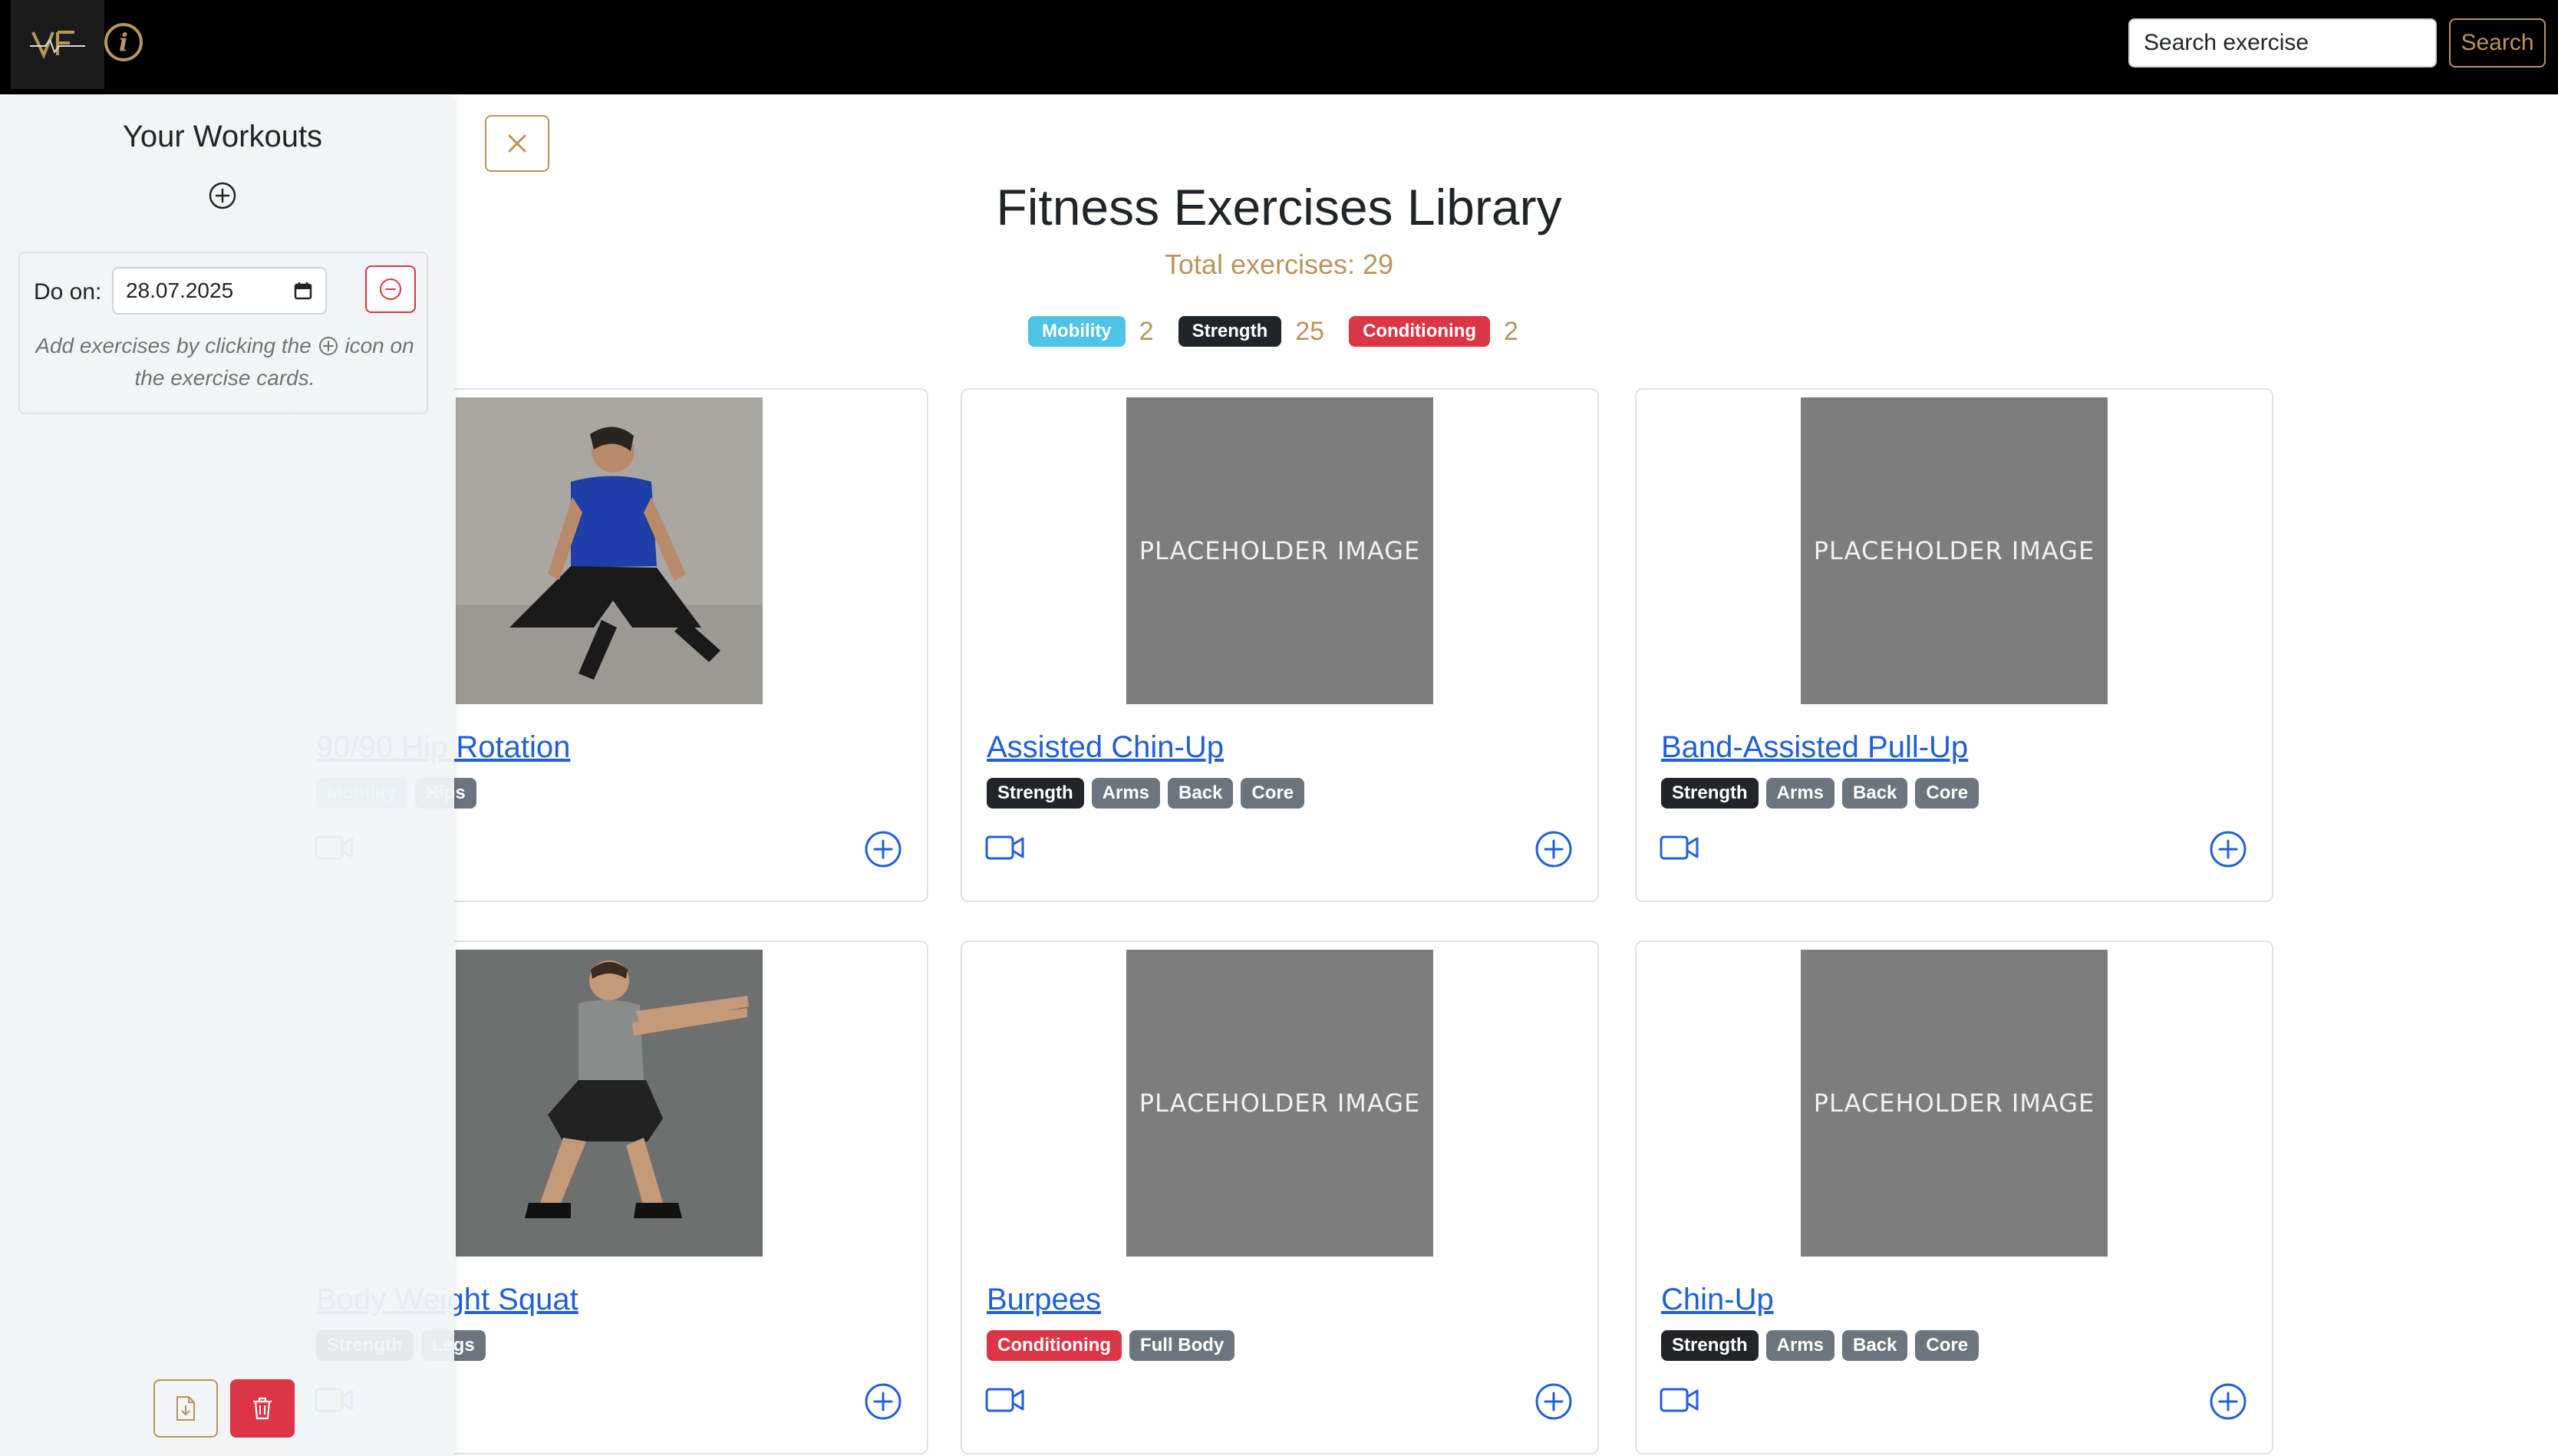 The width and height of the screenshot is (2558, 1456). I want to click on date-value: 28.07.2025, so click(180, 290).